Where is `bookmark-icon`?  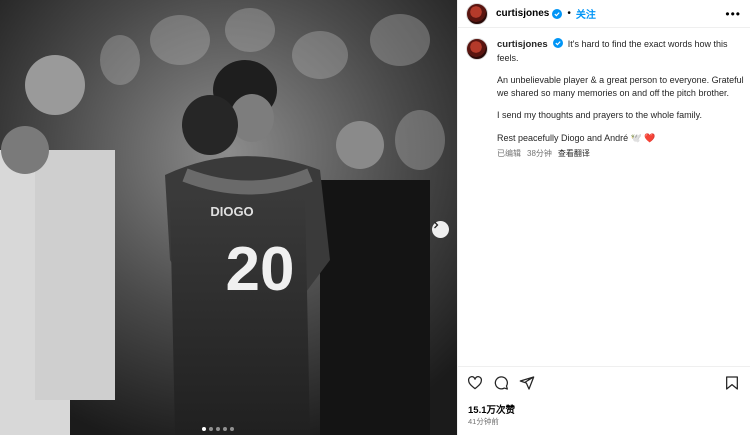 bookmark-icon is located at coordinates (732, 383).